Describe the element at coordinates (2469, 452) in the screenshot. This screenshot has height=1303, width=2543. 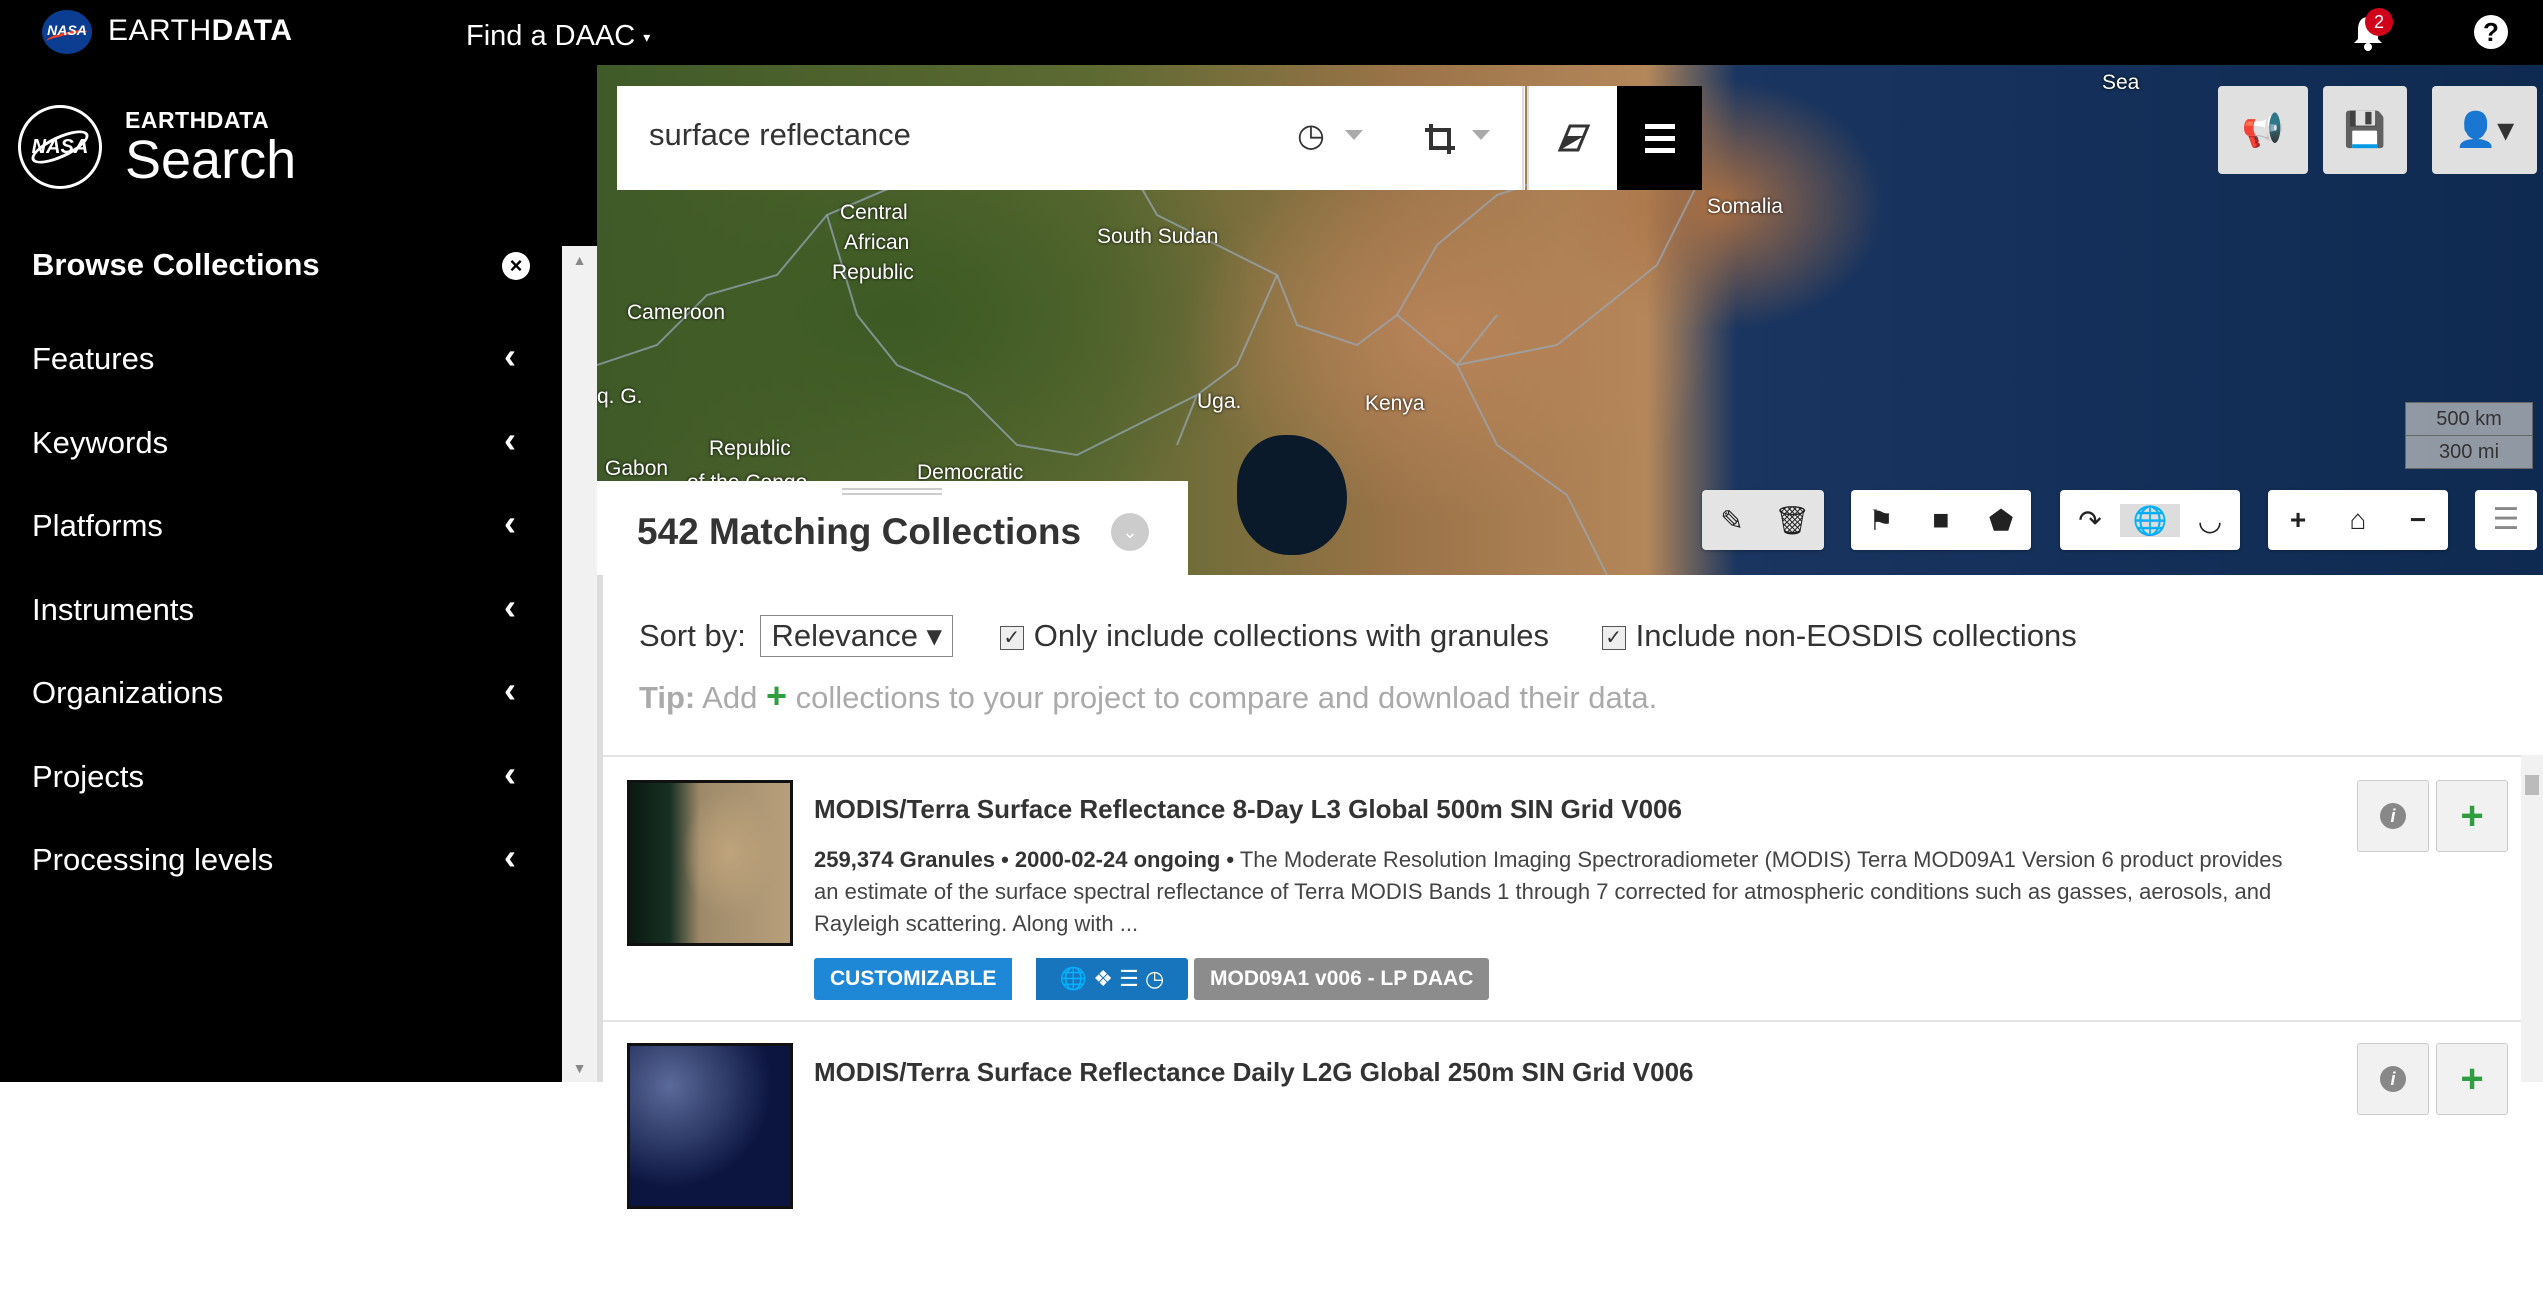
I see `scale-mi: 300 mi` at that location.